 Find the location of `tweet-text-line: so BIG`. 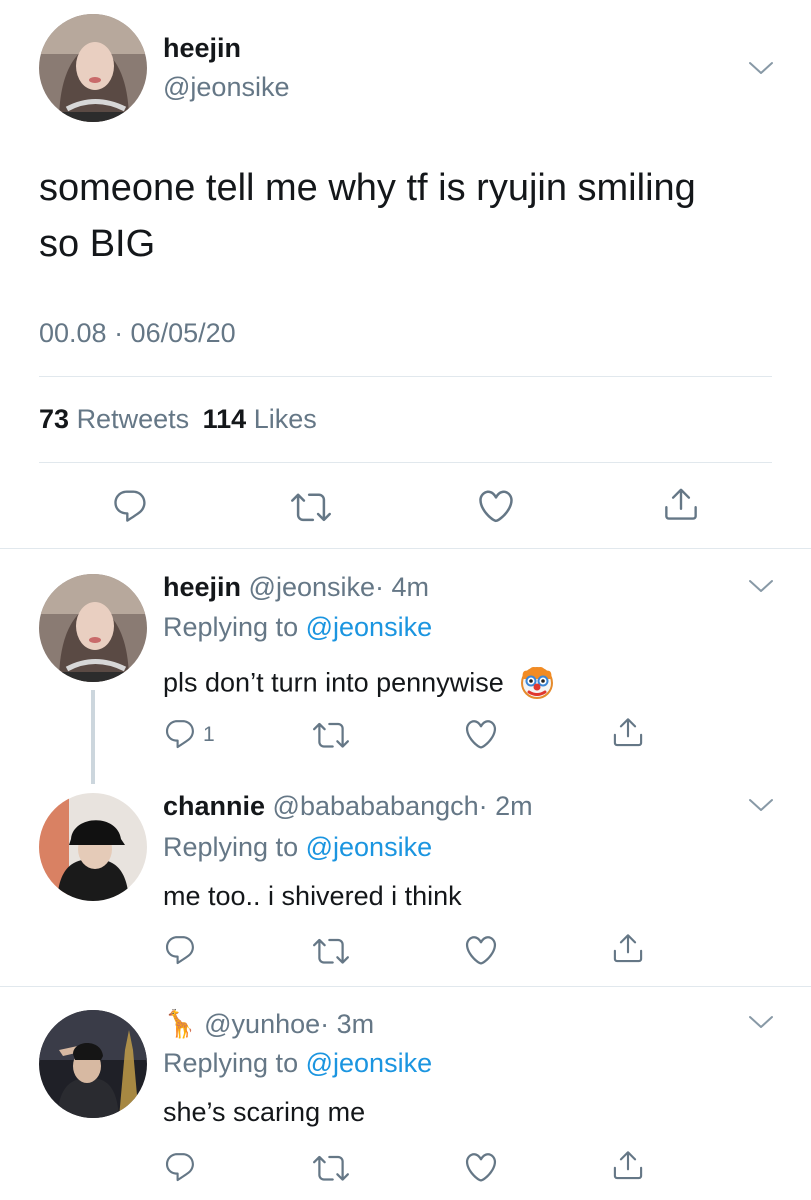

tweet-text-line: so BIG is located at coordinates (97, 244).